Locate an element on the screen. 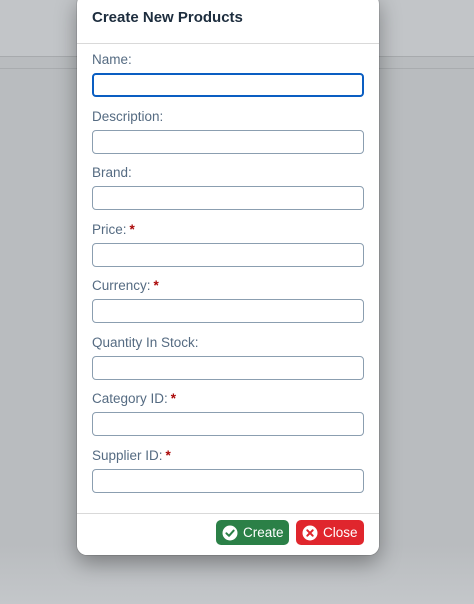 The height and width of the screenshot is (604, 474). close-button: Close is located at coordinates (330, 532).